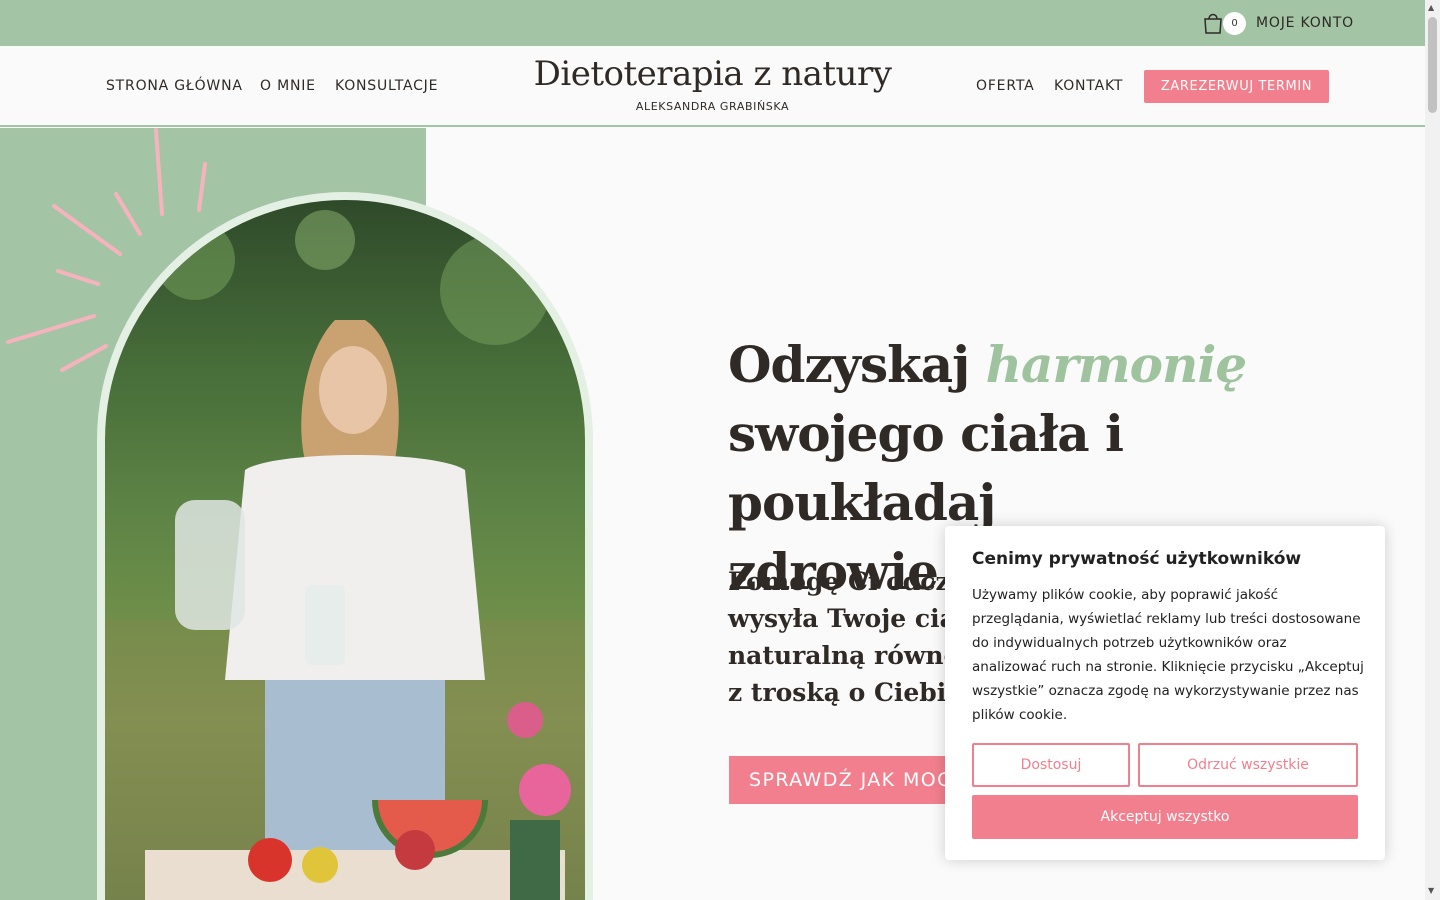  Describe the element at coordinates (1431, 890) in the screenshot. I see `scroll-down-arrow-icon: ▼` at that location.